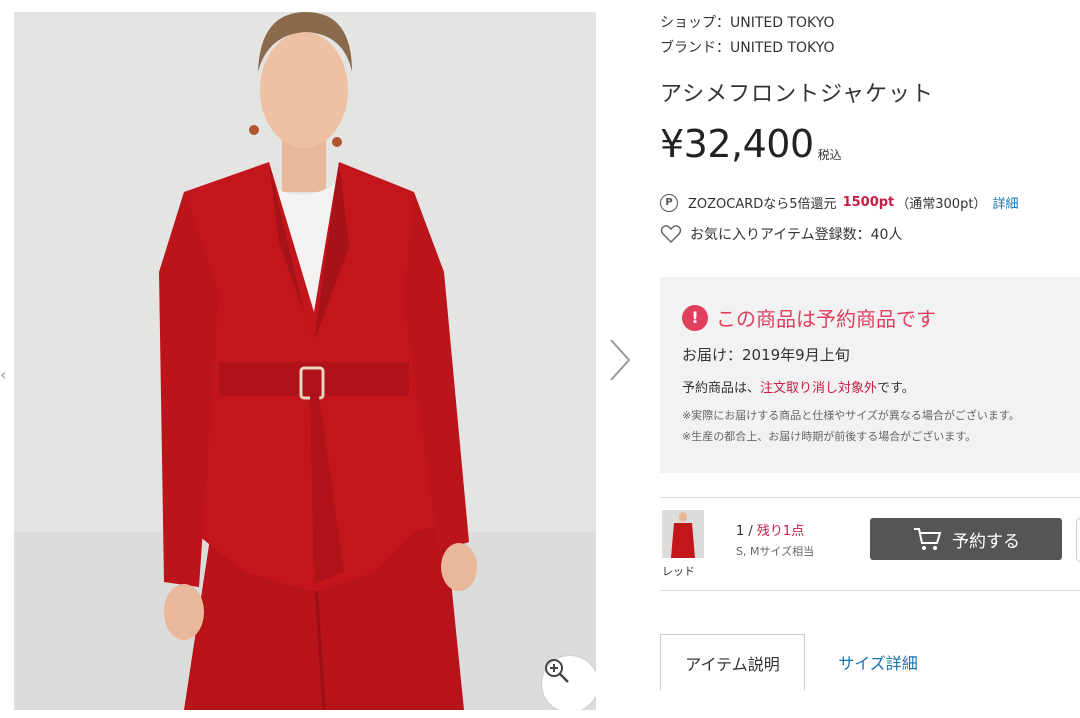 This screenshot has height=718, width=1080. I want to click on cancel-highlight: 注文取り消し対象外, so click(819, 388).